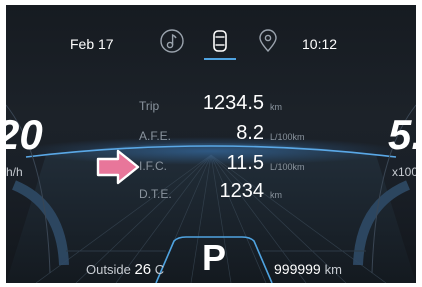 The height and width of the screenshot is (287, 422). I want to click on ifc-label: I.F.C., so click(153, 166).